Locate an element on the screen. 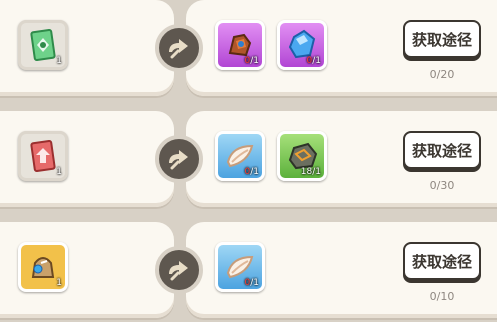 The image size is (497, 322). progress-text: 0/10 is located at coordinates (442, 296).